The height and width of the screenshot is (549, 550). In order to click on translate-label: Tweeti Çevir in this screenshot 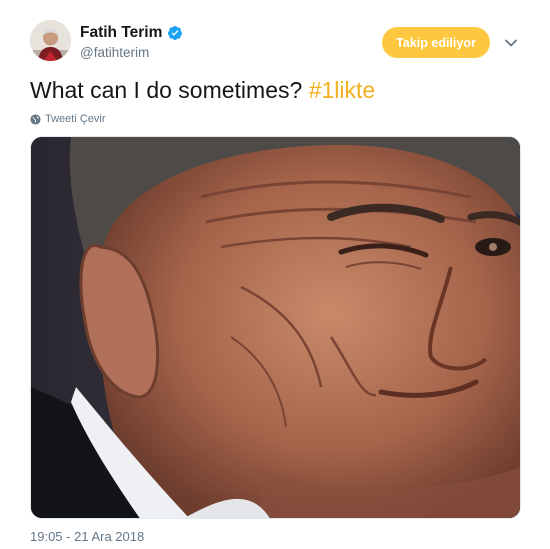, I will do `click(75, 119)`.